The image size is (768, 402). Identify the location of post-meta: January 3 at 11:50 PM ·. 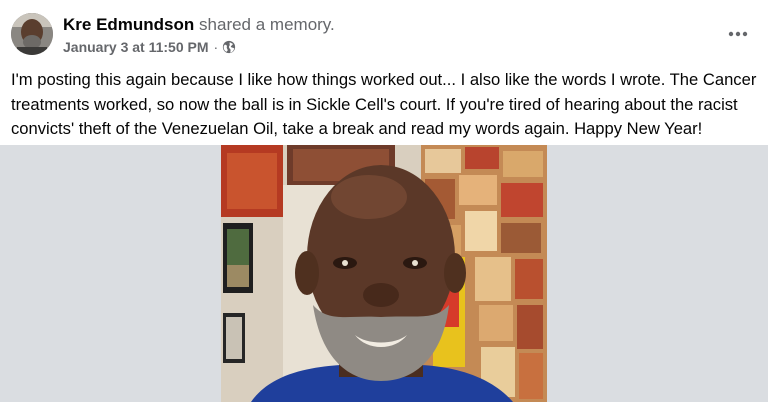
(149, 47).